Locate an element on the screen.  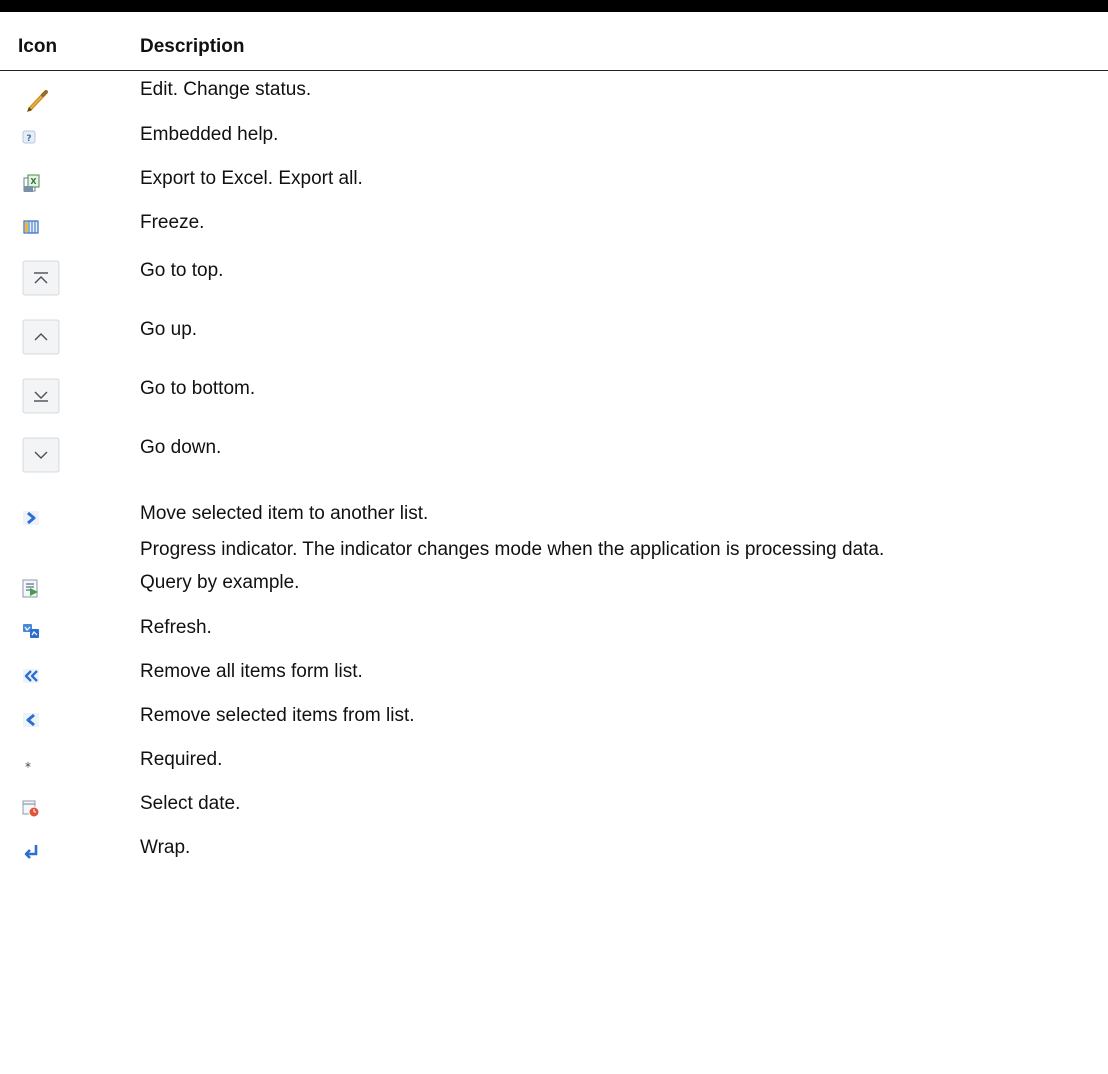
row-description: Freeze. is located at coordinates (172, 222).